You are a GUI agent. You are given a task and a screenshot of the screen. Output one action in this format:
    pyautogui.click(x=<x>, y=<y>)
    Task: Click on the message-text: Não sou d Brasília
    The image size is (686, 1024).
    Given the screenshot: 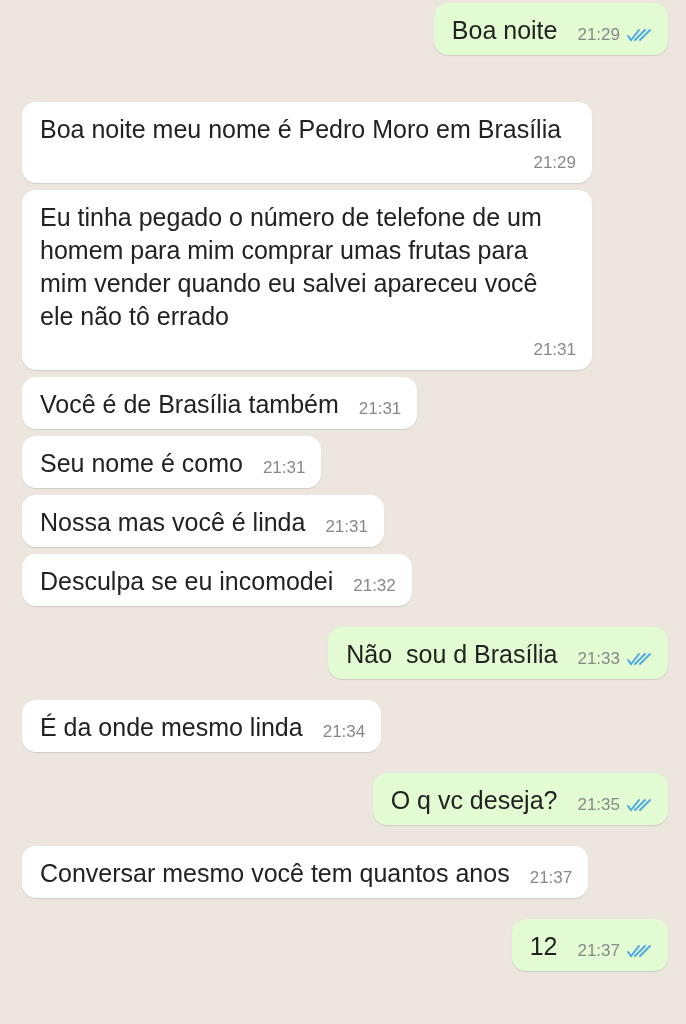 What is the action you would take?
    pyautogui.click(x=452, y=654)
    